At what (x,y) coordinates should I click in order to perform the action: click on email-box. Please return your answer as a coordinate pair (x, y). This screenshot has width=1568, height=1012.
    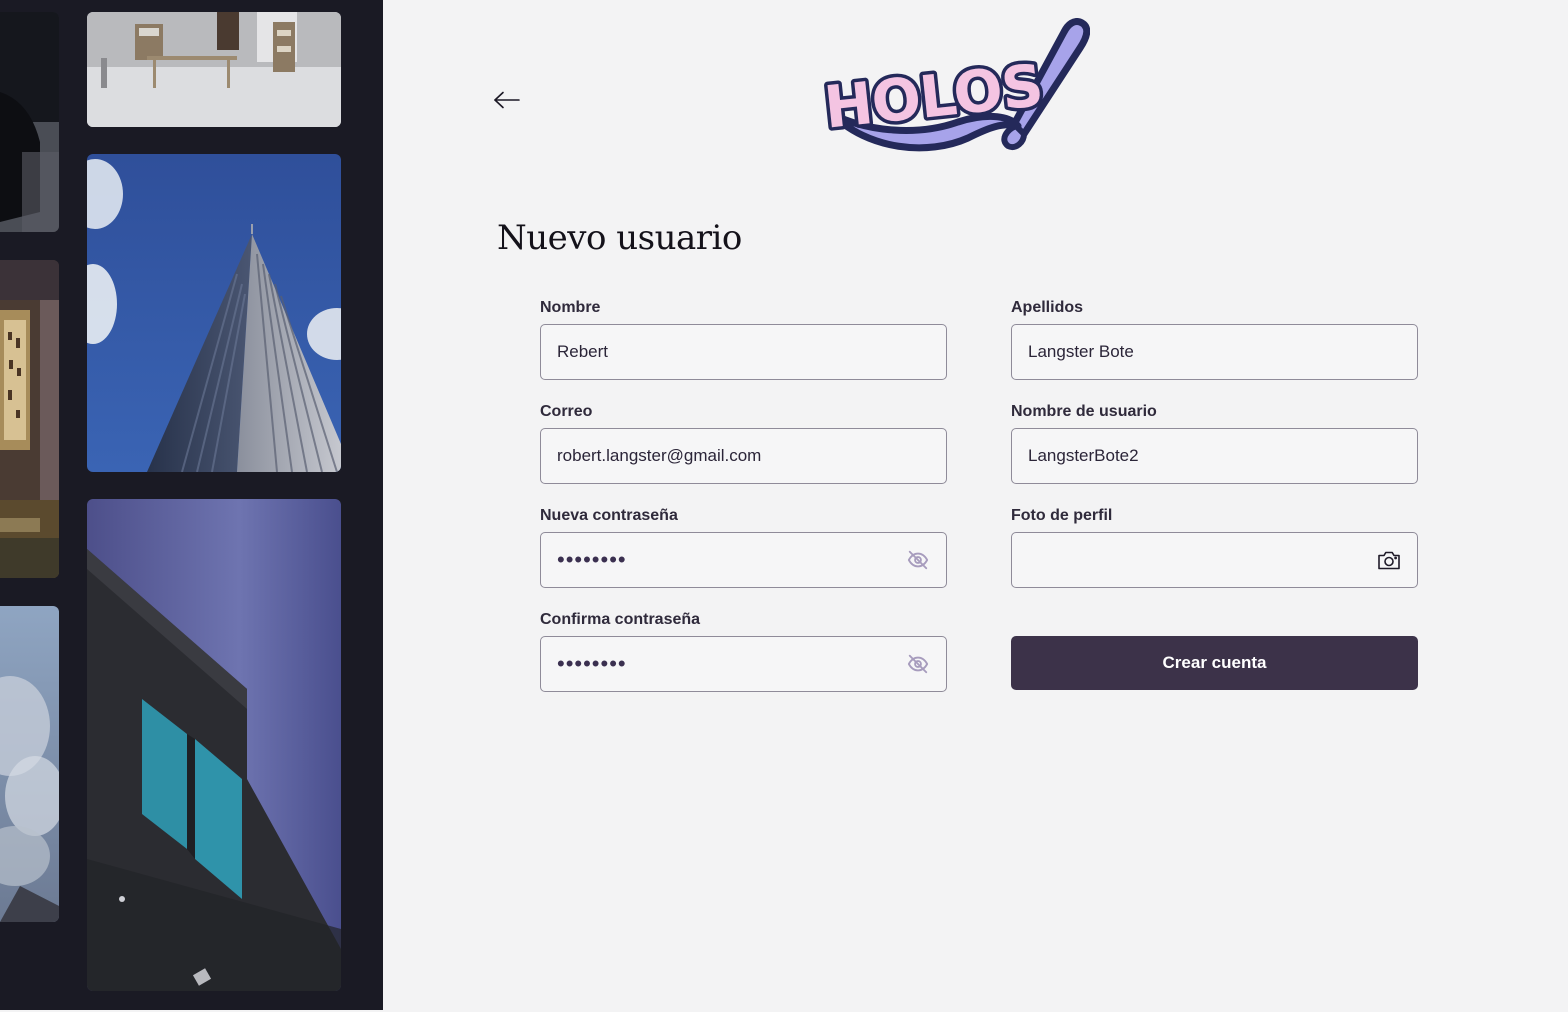
    Looking at the image, I should click on (743, 456).